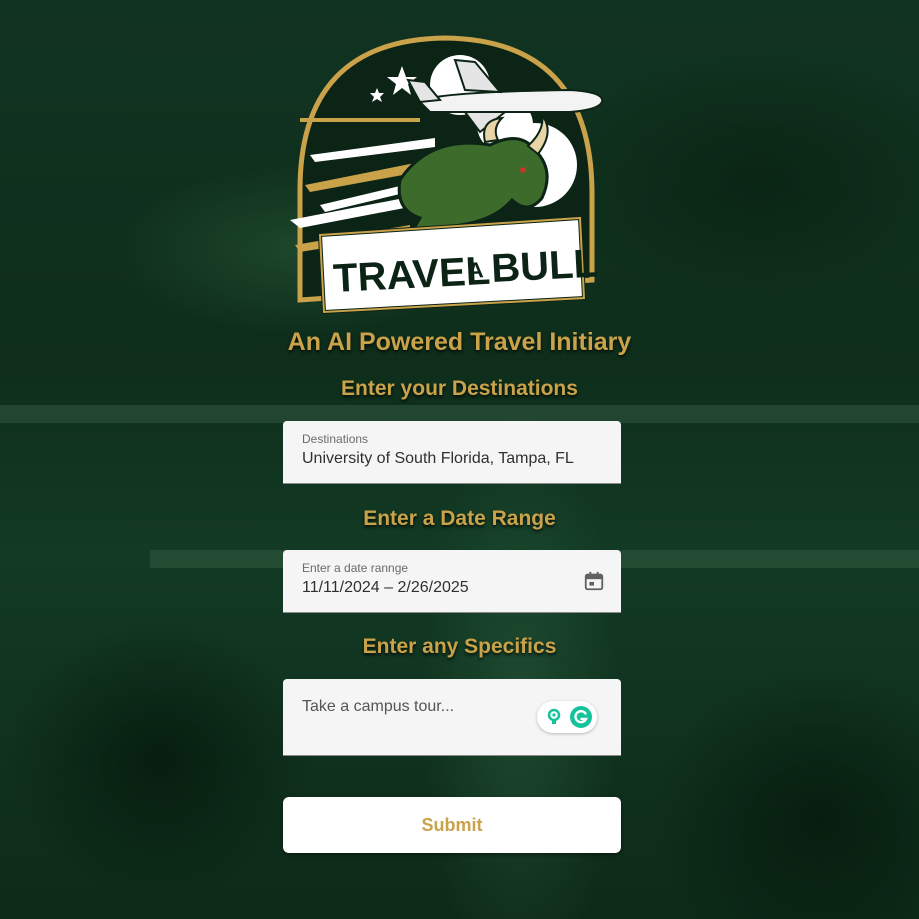 The height and width of the screenshot is (919, 919). I want to click on submit-button: Submit, so click(452, 825).